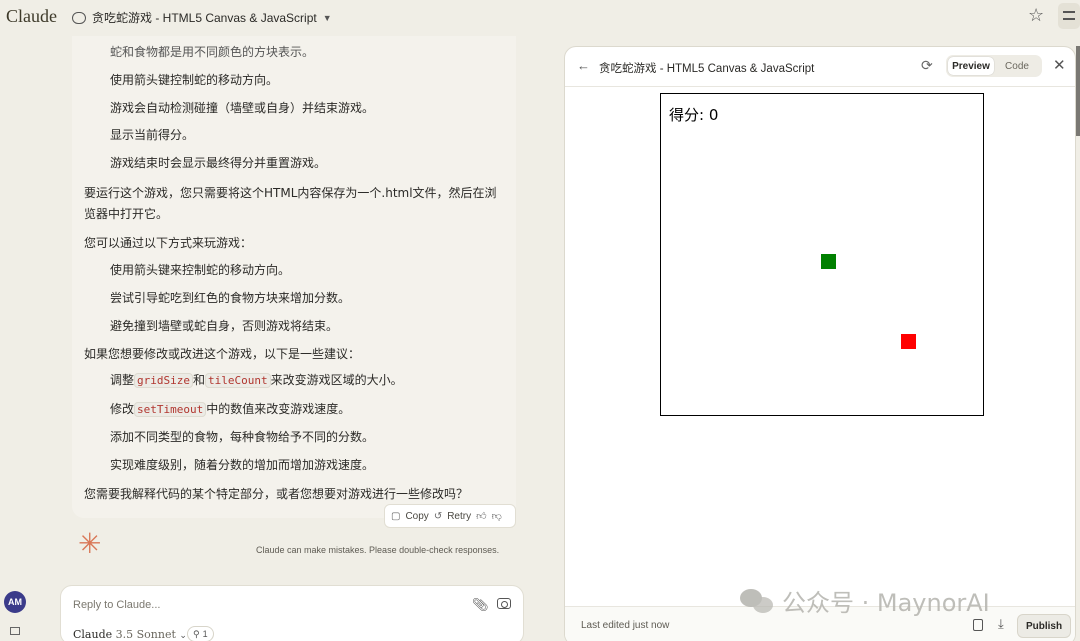 Image resolution: width=1080 pixels, height=641 pixels. What do you see at coordinates (15, 631) in the screenshot?
I see `sidebar-toggle-icon` at bounding box center [15, 631].